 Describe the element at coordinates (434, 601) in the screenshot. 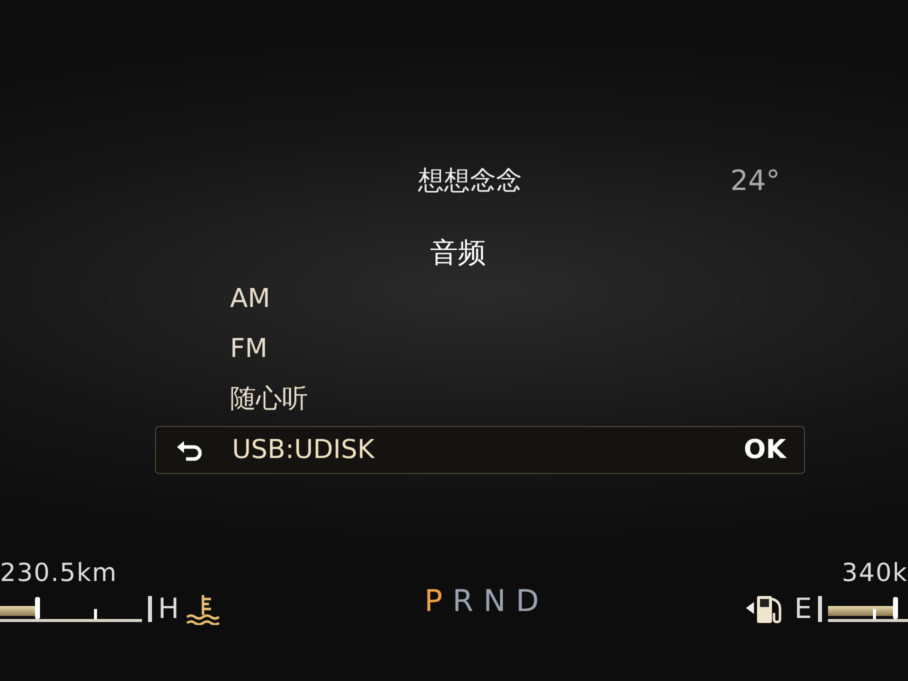

I see `gear-letter: P` at that location.